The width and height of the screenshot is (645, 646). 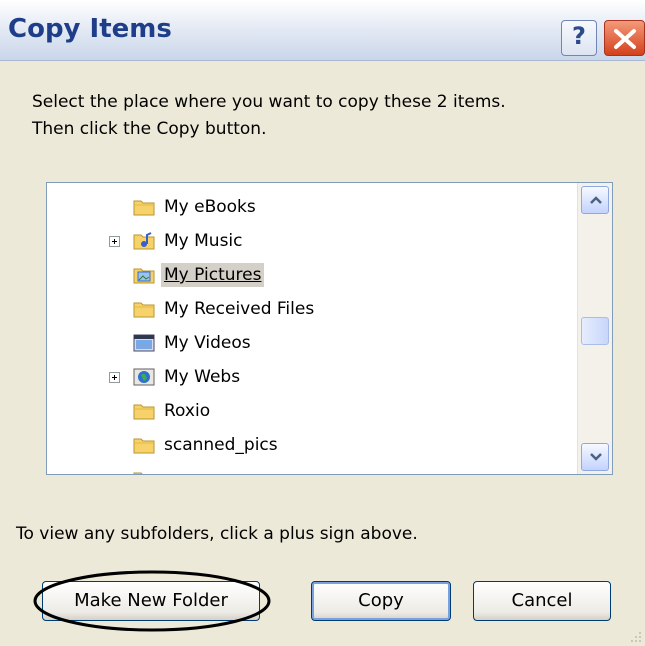 I want to click on scroll-down-button, so click(x=595, y=457).